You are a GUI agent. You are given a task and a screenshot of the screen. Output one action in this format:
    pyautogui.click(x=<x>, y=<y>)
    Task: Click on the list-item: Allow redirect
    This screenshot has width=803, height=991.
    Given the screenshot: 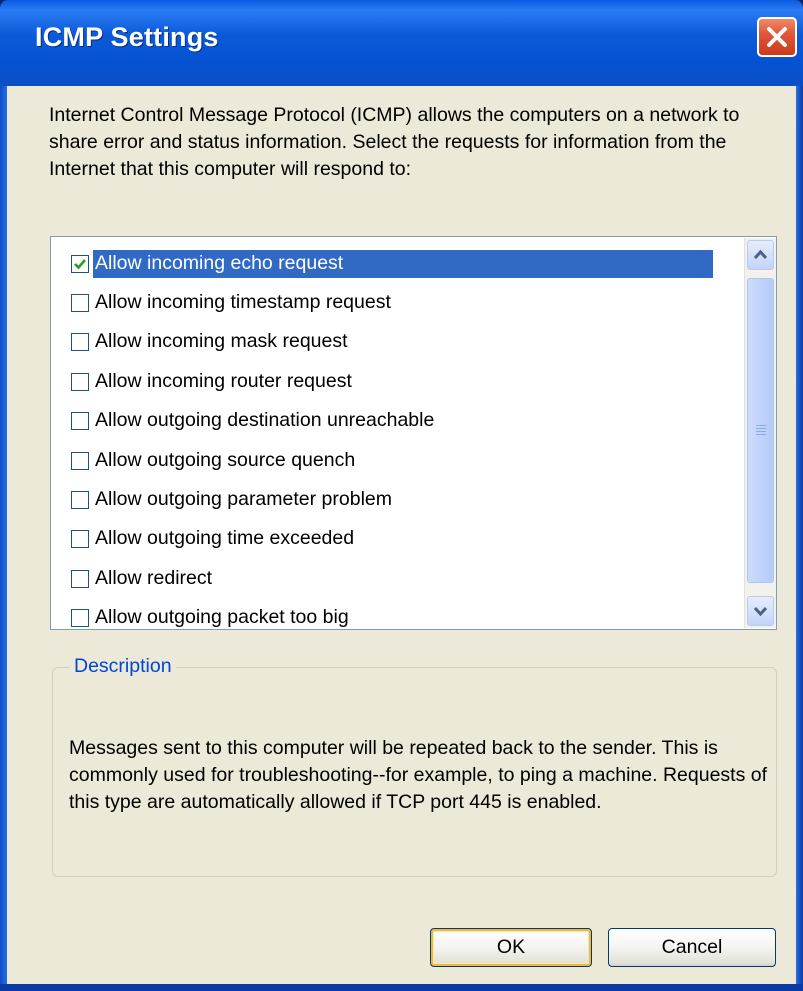 What is the action you would take?
    pyautogui.click(x=142, y=579)
    